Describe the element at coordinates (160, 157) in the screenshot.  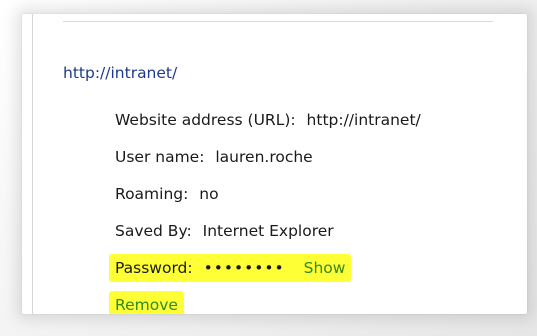
I see `username-label: User name:` at that location.